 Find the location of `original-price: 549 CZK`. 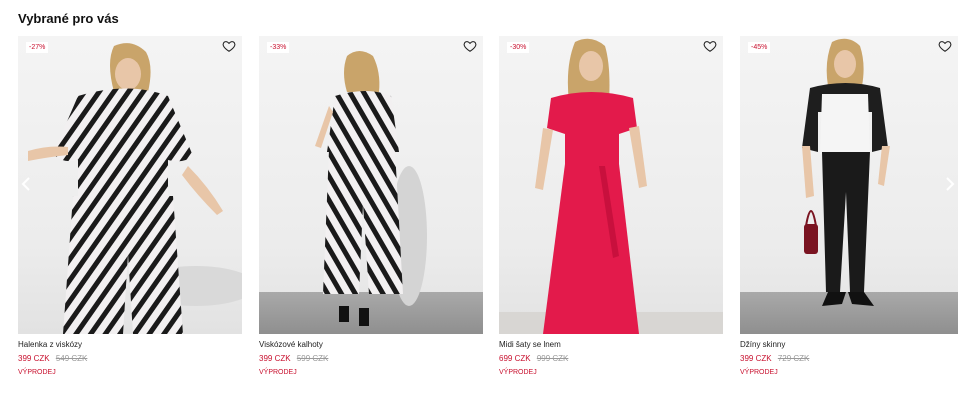

original-price: 549 CZK is located at coordinates (71, 358).